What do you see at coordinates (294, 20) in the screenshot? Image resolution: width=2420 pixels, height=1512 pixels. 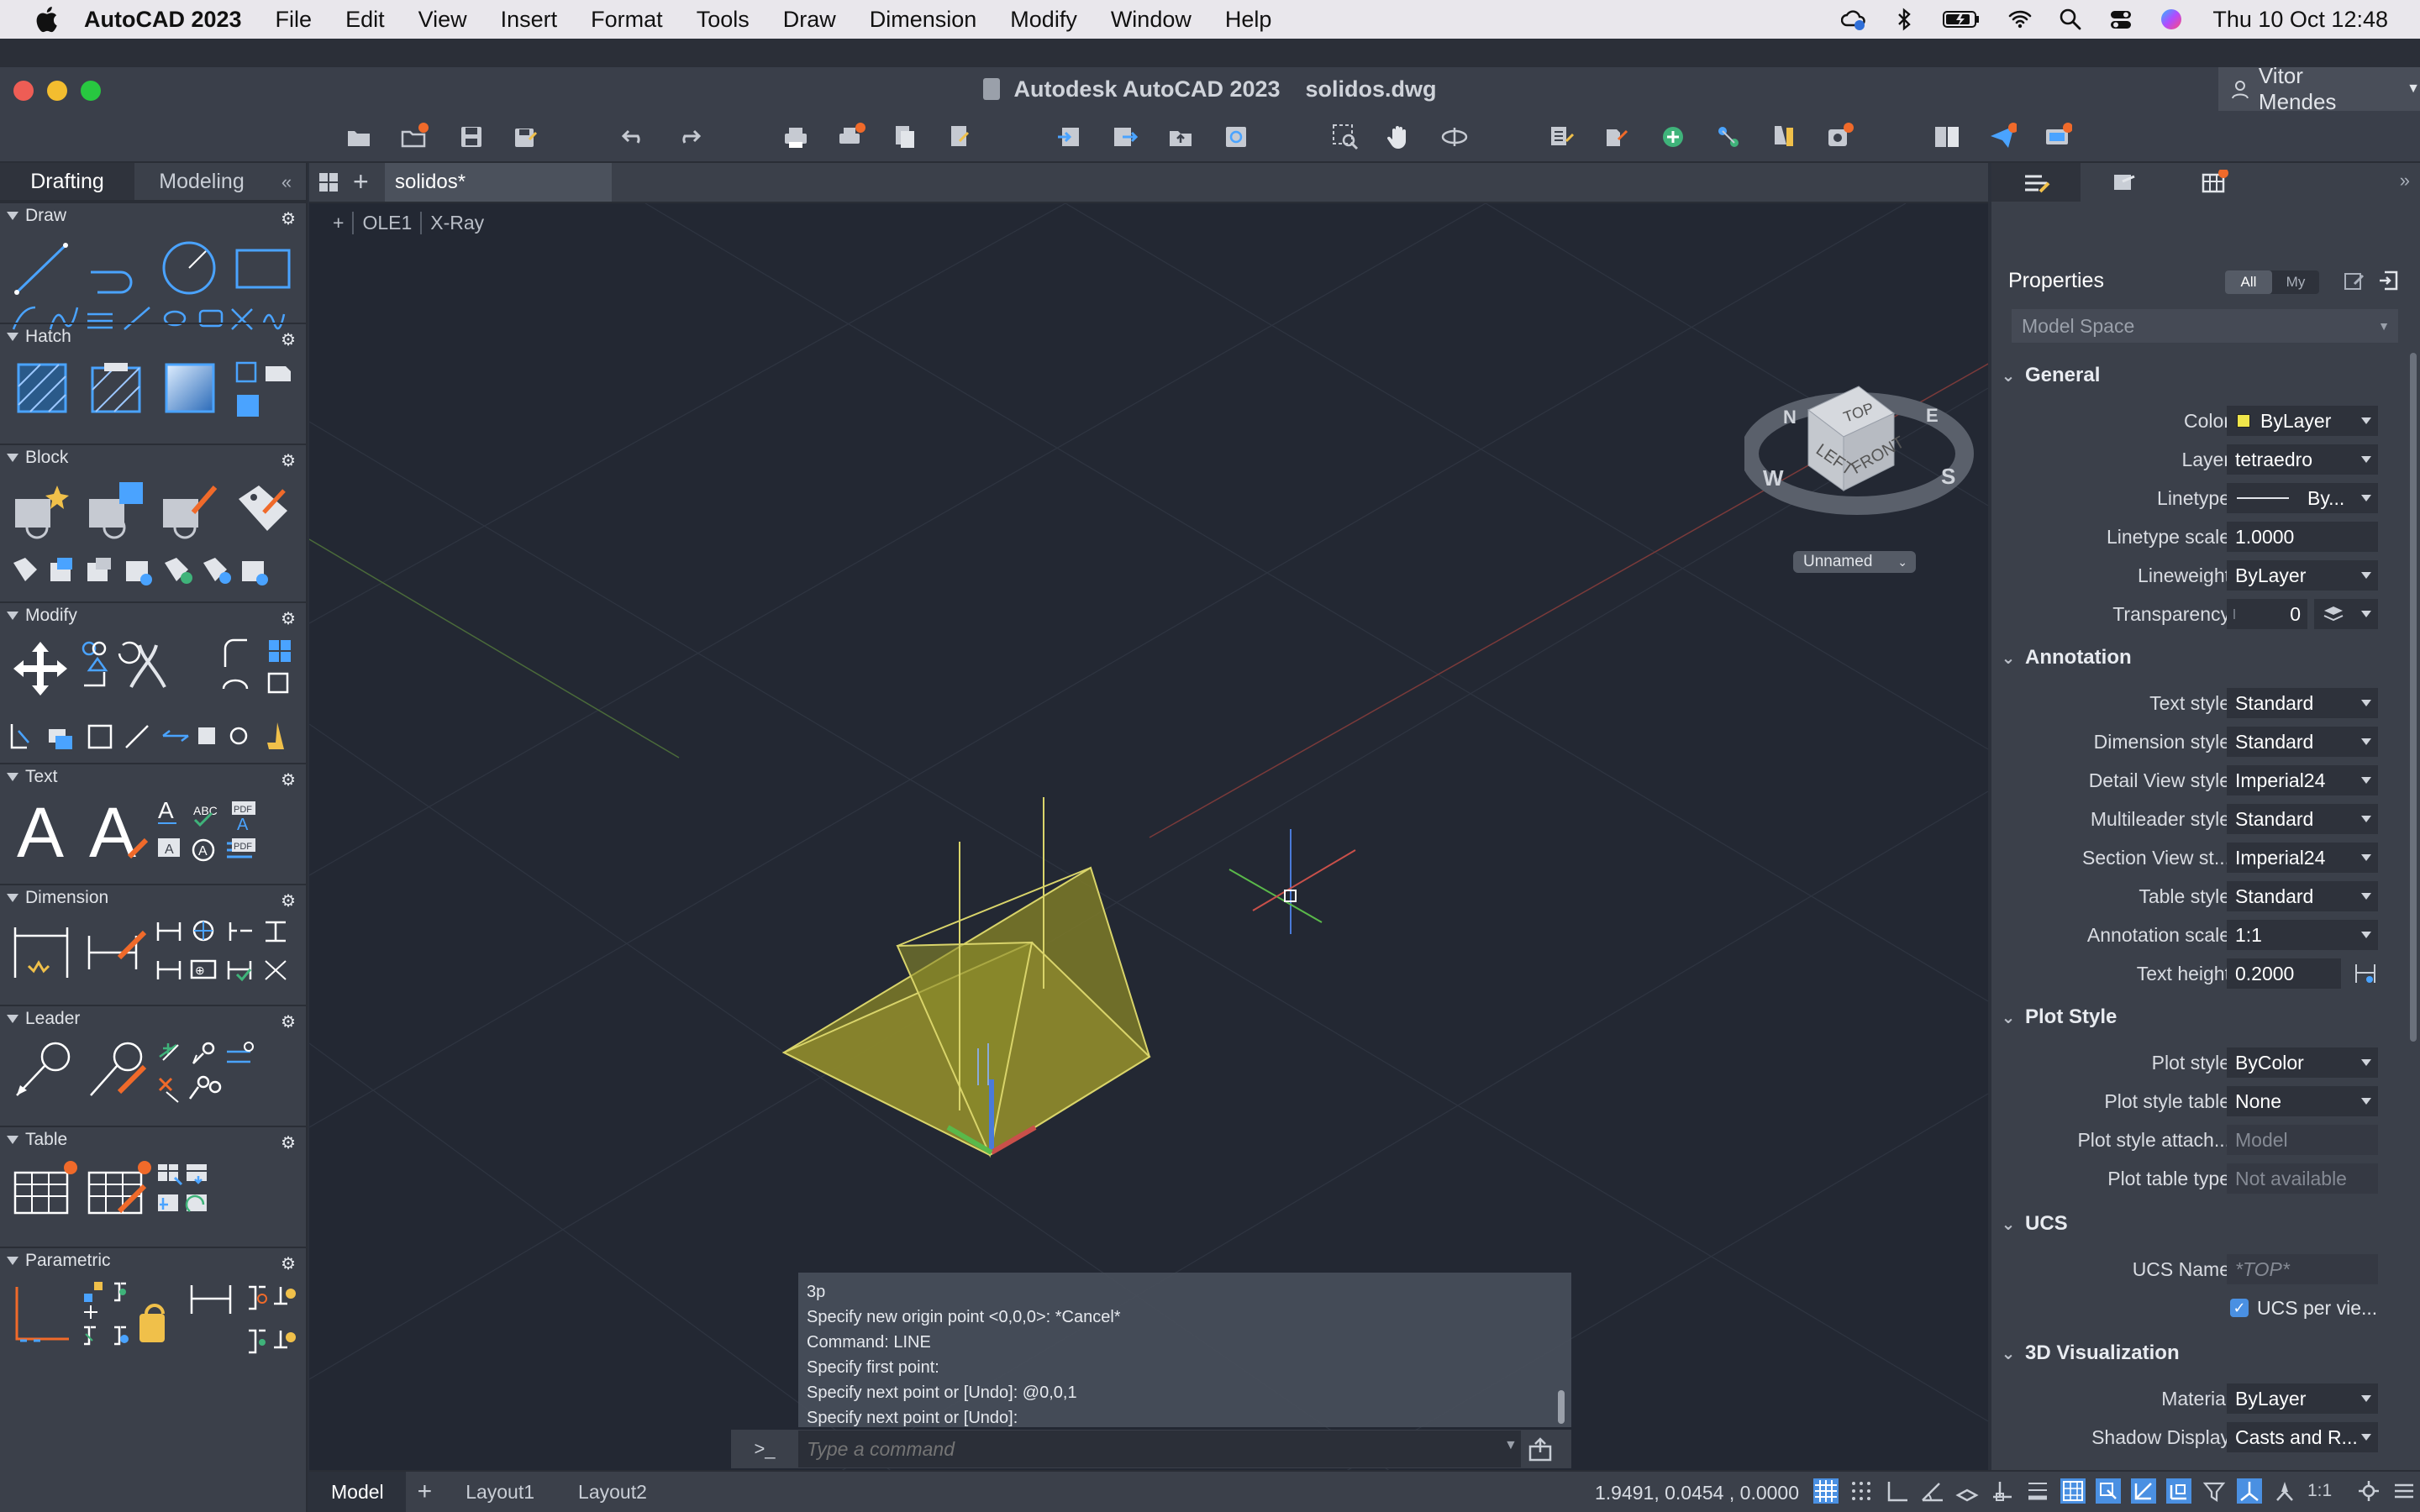 I see `menu-file: File` at bounding box center [294, 20].